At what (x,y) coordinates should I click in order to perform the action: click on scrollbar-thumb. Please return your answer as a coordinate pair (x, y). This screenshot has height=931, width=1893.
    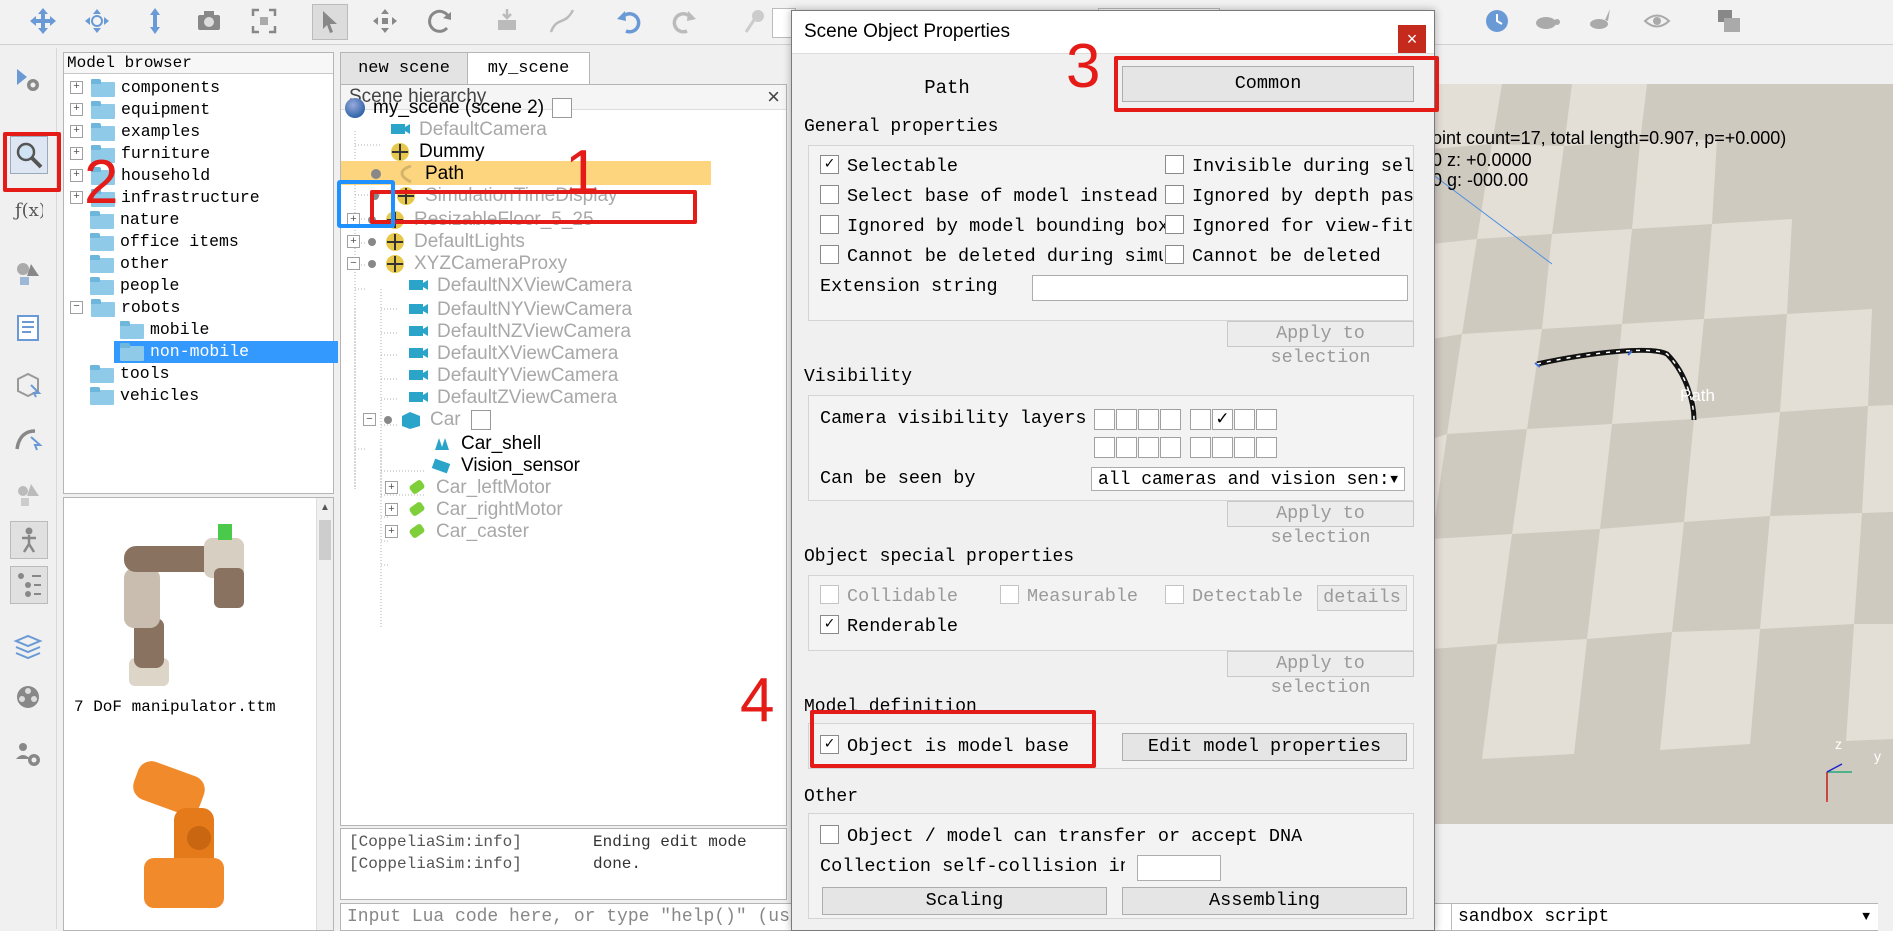
    Looking at the image, I should click on (325, 540).